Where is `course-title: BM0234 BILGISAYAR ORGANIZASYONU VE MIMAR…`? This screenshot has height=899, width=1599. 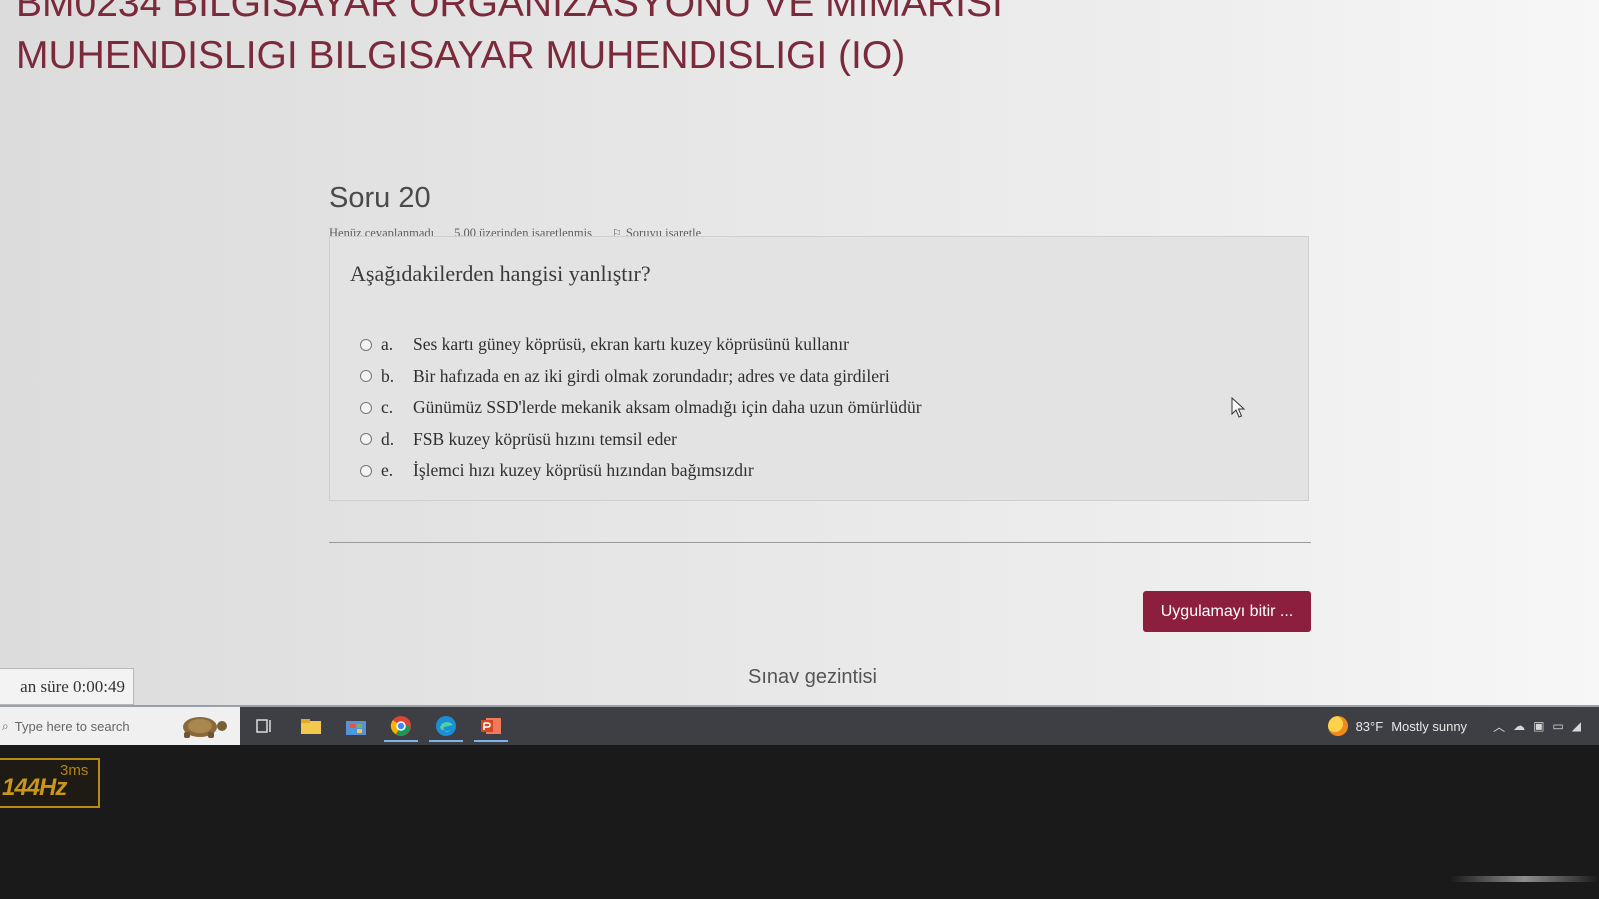 course-title: BM0234 BILGISAYAR ORGANIZASYONU VE MIMAR… is located at coordinates (616, 41).